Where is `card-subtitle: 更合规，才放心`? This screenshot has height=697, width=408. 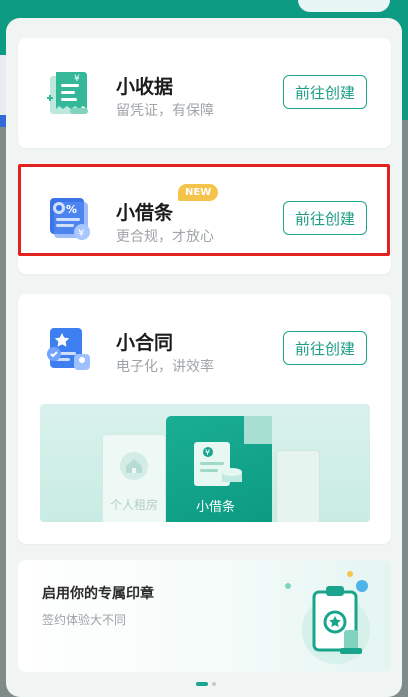 card-subtitle: 更合规，才放心 is located at coordinates (165, 237).